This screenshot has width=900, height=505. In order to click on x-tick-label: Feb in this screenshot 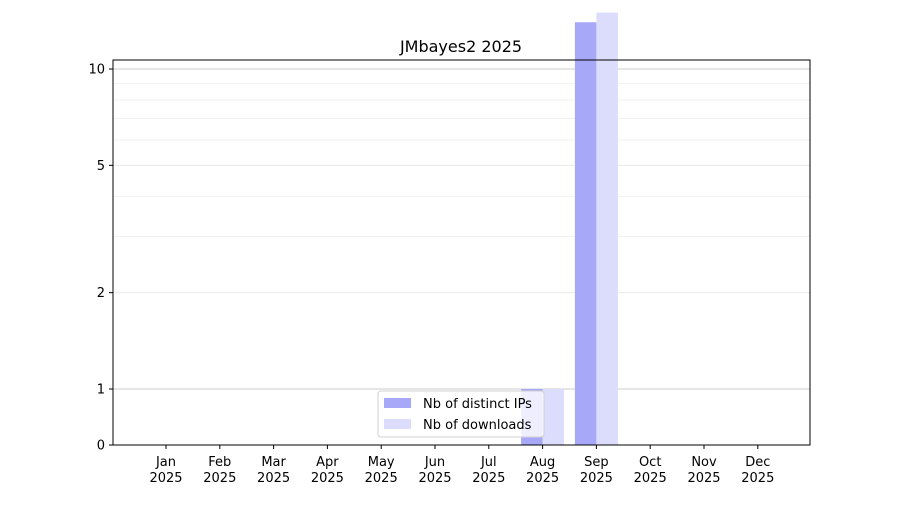, I will do `click(219, 462)`.